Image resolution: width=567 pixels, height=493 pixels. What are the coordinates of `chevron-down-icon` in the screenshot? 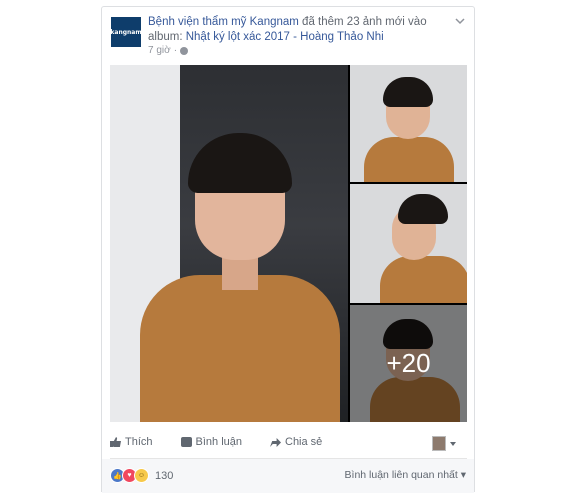 It's located at (460, 21).